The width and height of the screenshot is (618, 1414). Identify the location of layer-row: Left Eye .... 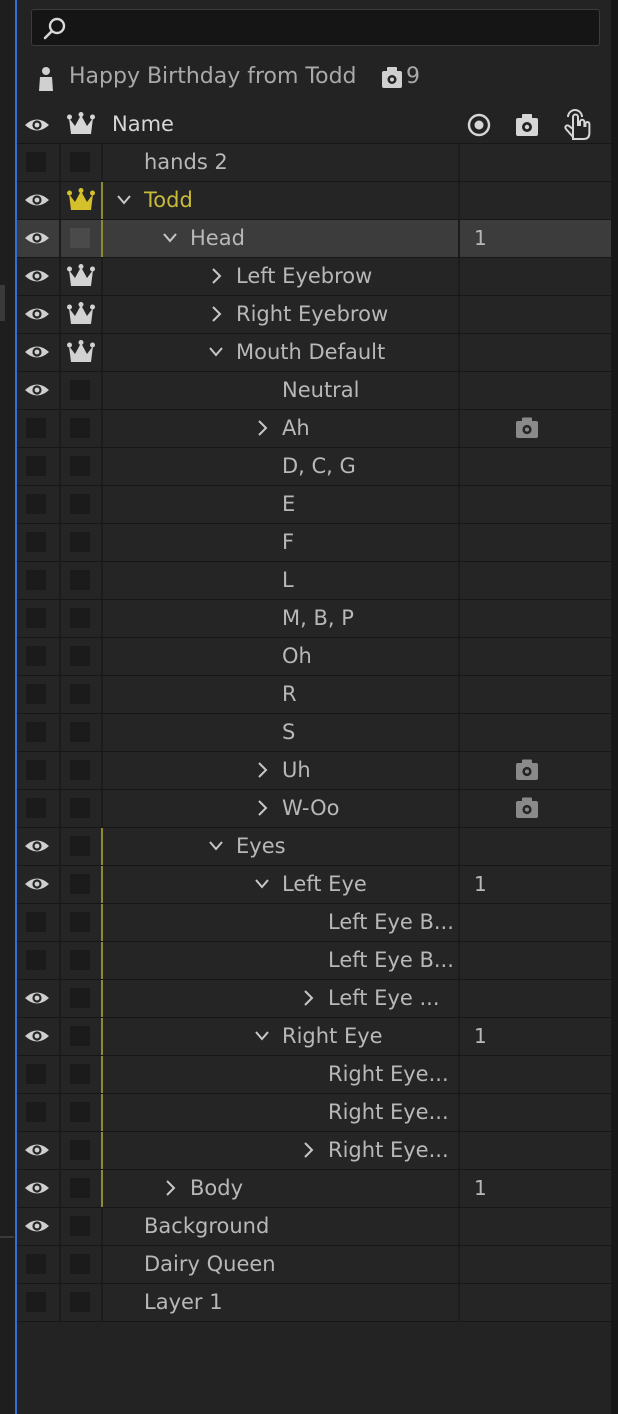
(314, 999).